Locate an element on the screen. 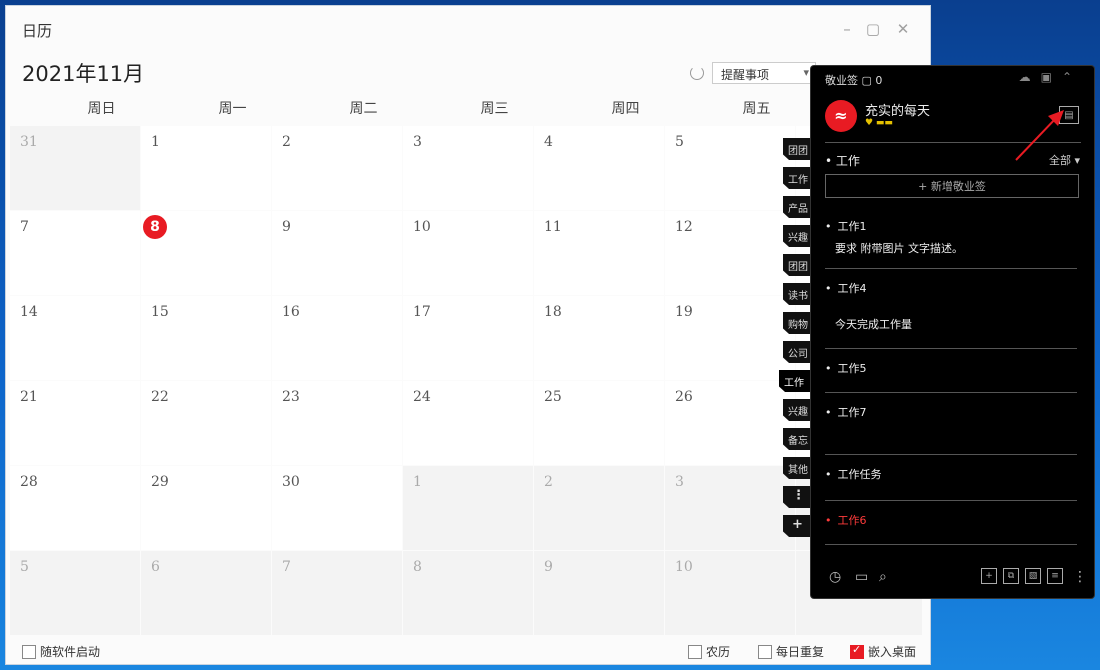 The image size is (1100, 670). day-number: 28 is located at coordinates (29, 482).